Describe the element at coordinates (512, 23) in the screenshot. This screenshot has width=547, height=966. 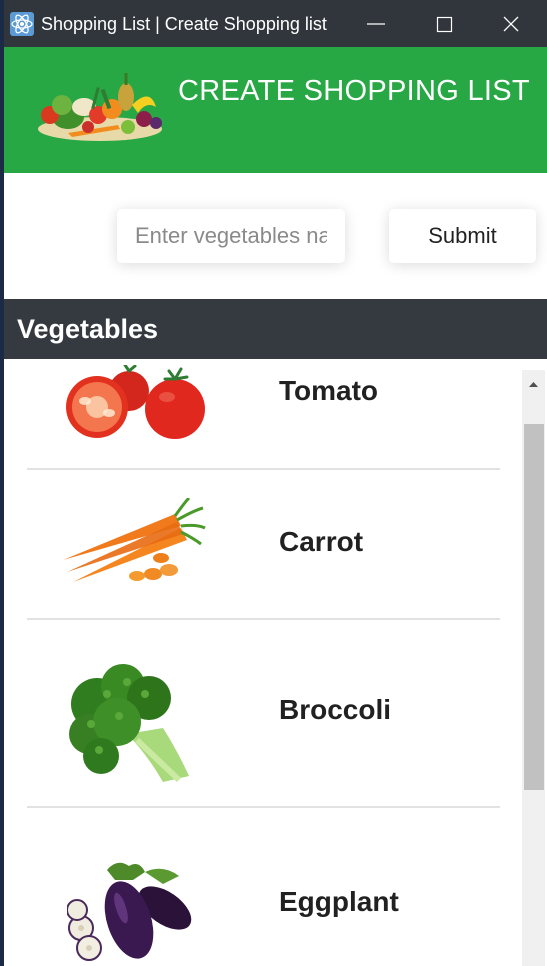
I see `close-button` at that location.